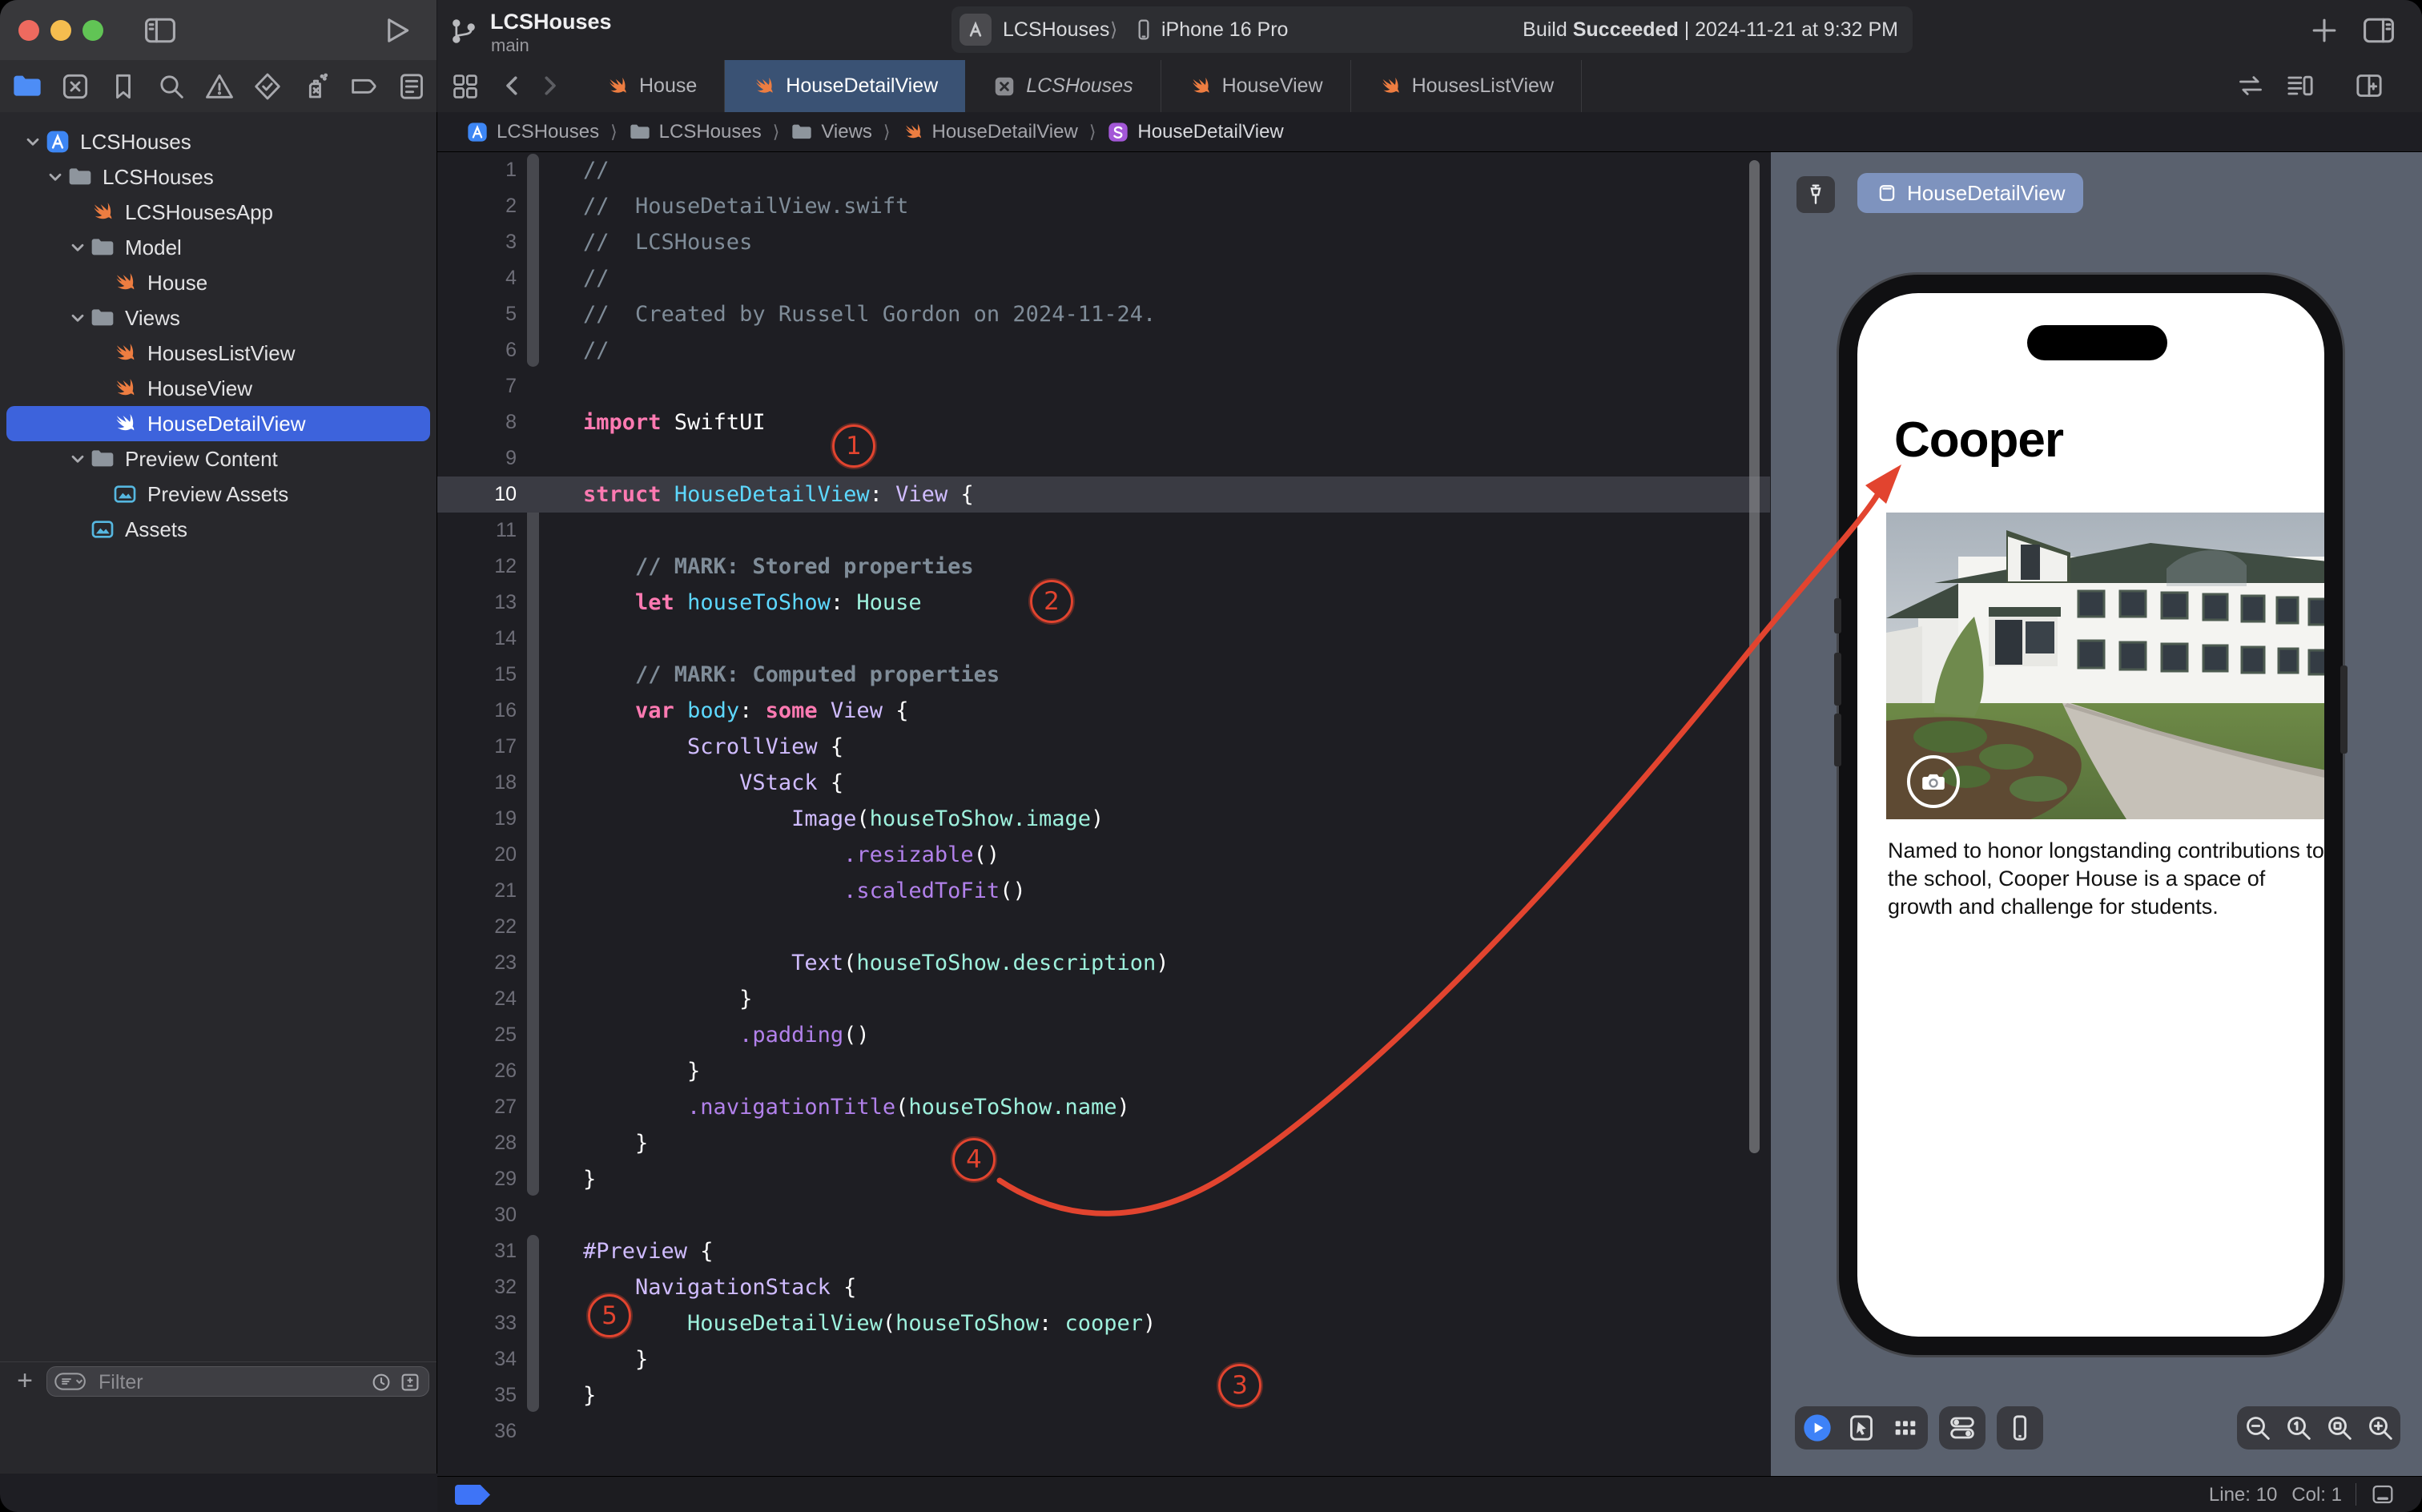  I want to click on sidebar-item-Model: Model, so click(218, 247).